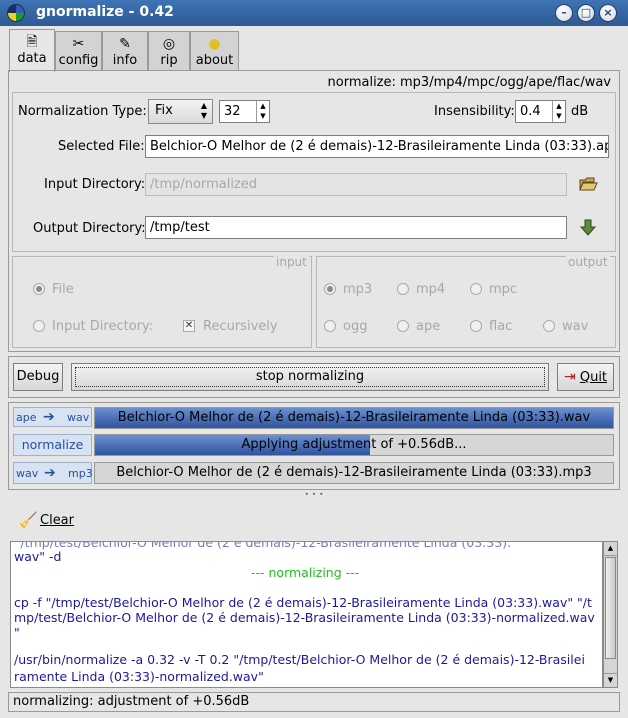  I want to click on tab-rip: ◎ rip, so click(169, 50).